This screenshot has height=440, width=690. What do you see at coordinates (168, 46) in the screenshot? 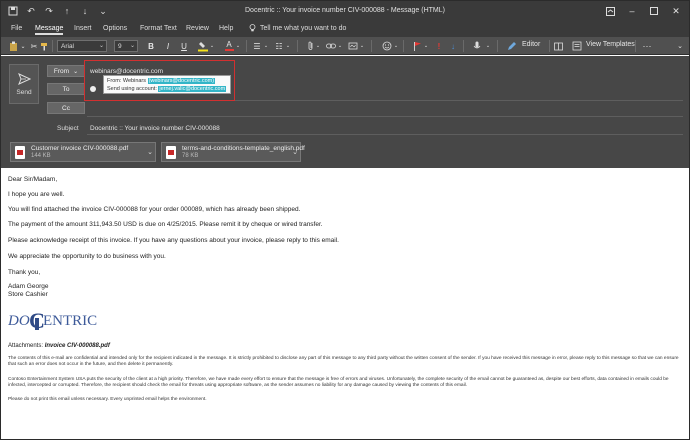
I see `italic-button: I` at bounding box center [168, 46].